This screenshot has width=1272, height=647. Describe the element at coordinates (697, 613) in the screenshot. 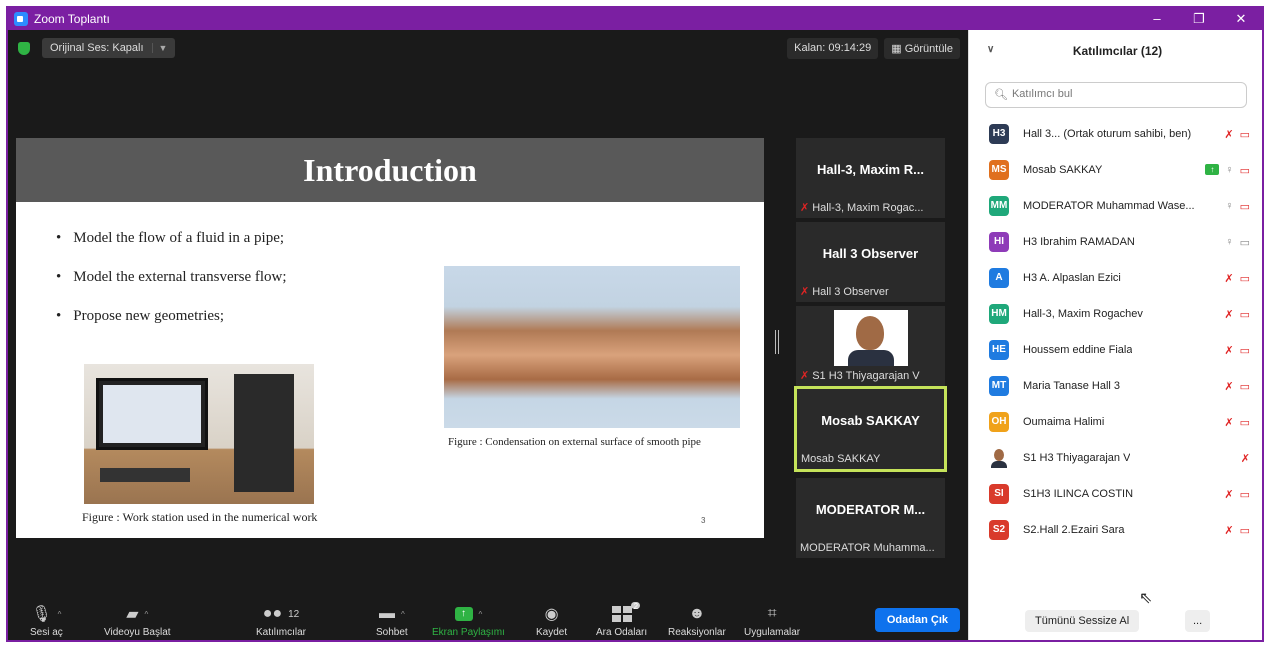

I see `reaction-smiley-icon: ☻` at that location.